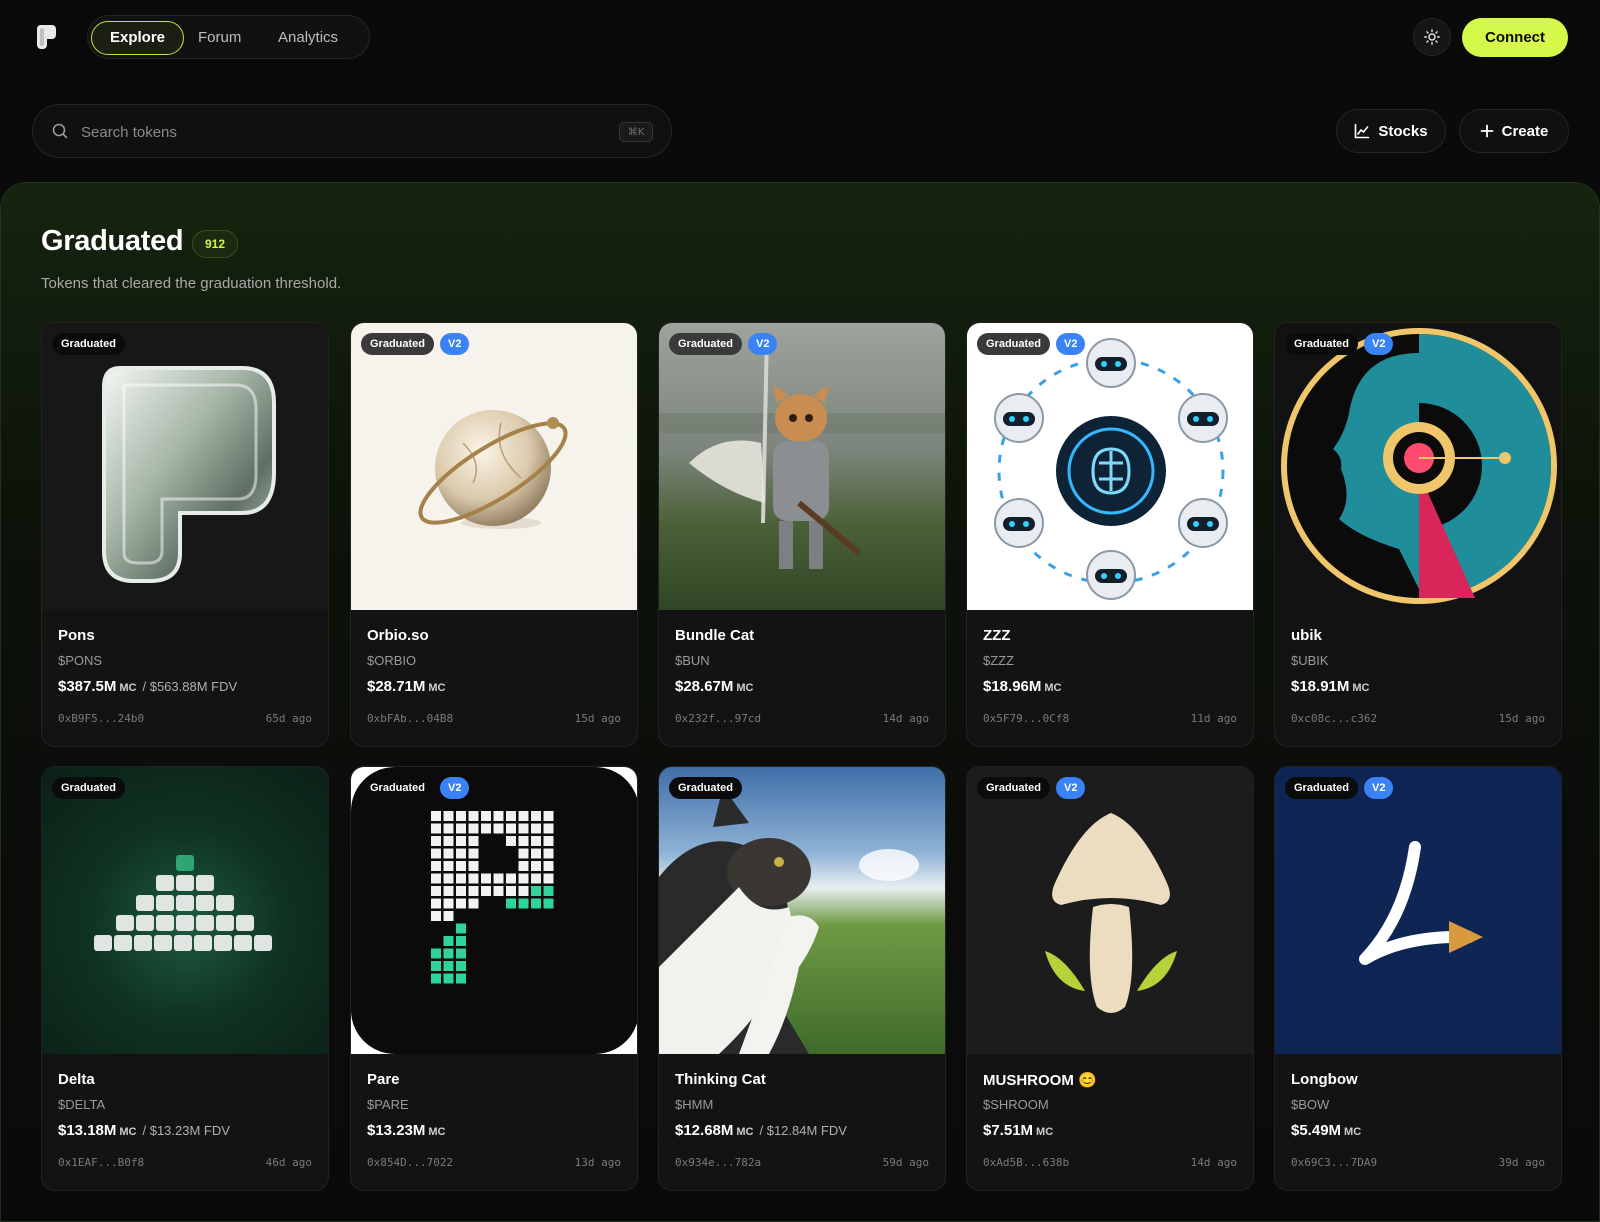 Image resolution: width=1600 pixels, height=1222 pixels. Describe the element at coordinates (219, 38) in the screenshot. I see `tab-forum: Forum` at that location.